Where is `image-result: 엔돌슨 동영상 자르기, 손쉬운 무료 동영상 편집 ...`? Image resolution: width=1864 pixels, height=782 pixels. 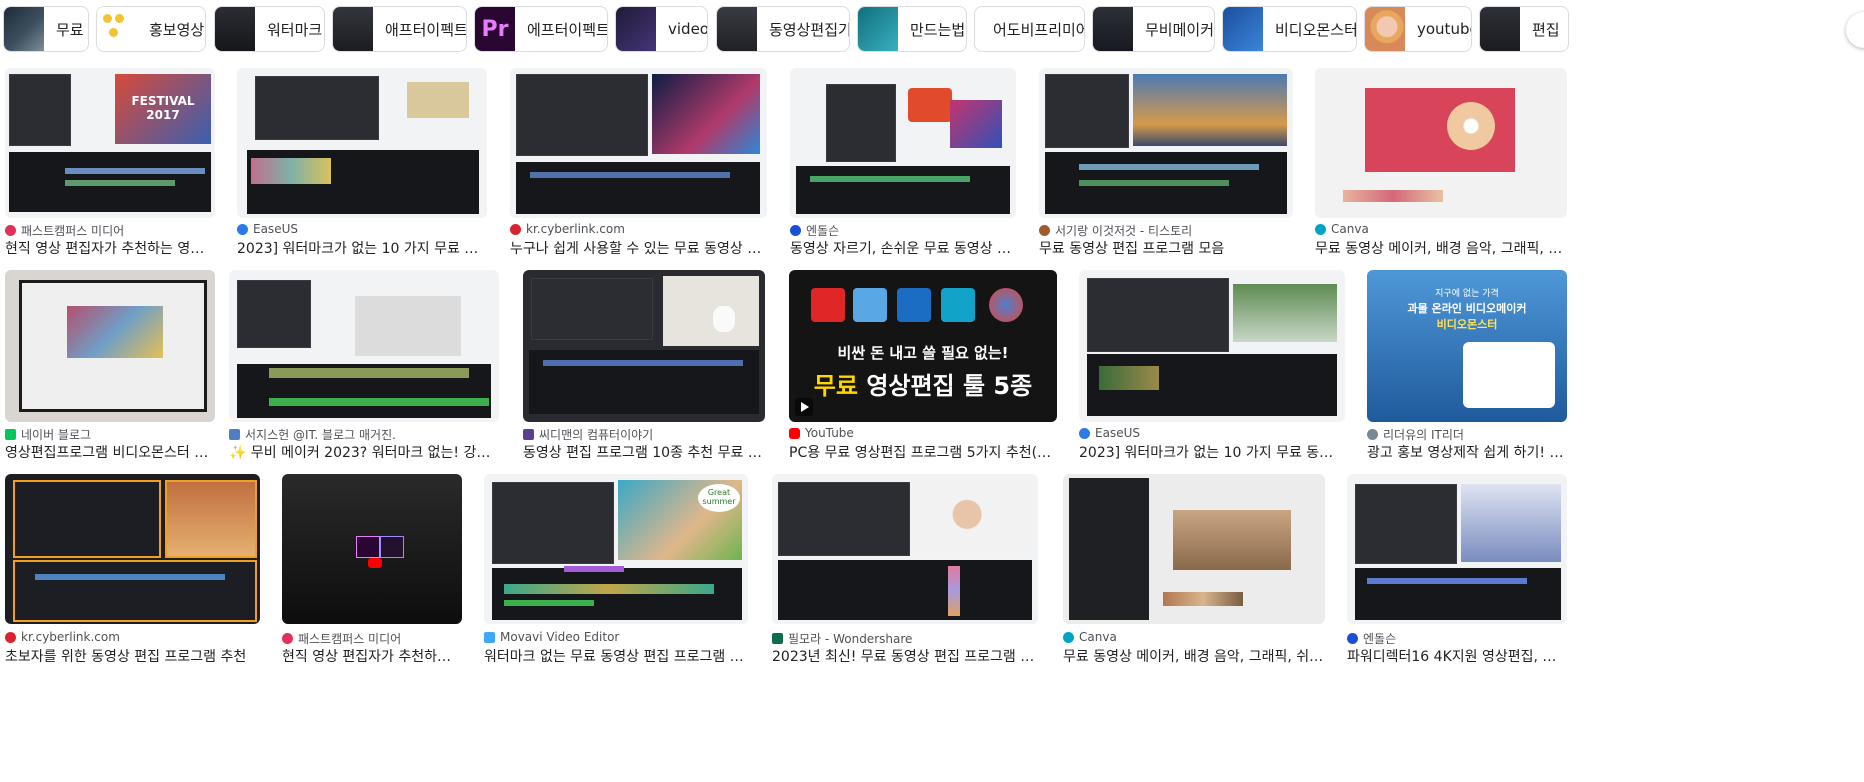
image-result: 엔돌슨 동영상 자르기, 손쉬운 무료 동영상 편집 ... is located at coordinates (903, 163).